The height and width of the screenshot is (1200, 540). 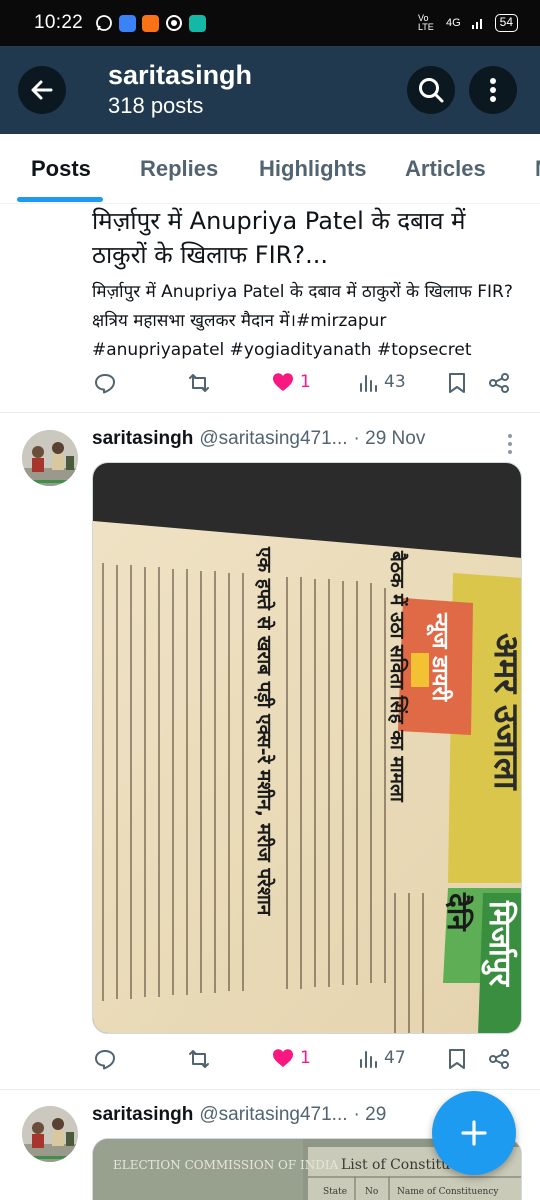 I want to click on tab-media: M, so click(x=537, y=169).